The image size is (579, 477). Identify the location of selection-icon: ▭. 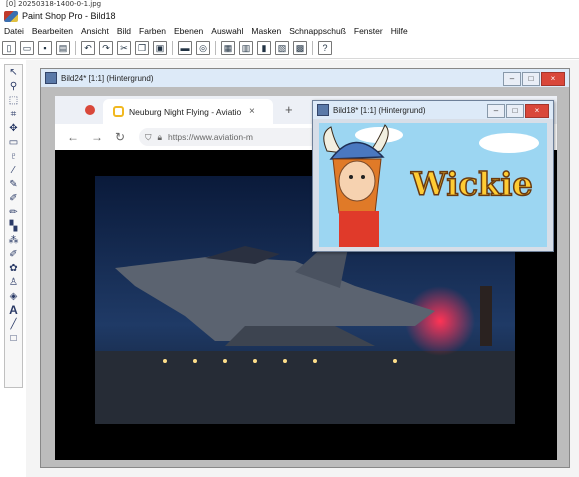
(13, 142).